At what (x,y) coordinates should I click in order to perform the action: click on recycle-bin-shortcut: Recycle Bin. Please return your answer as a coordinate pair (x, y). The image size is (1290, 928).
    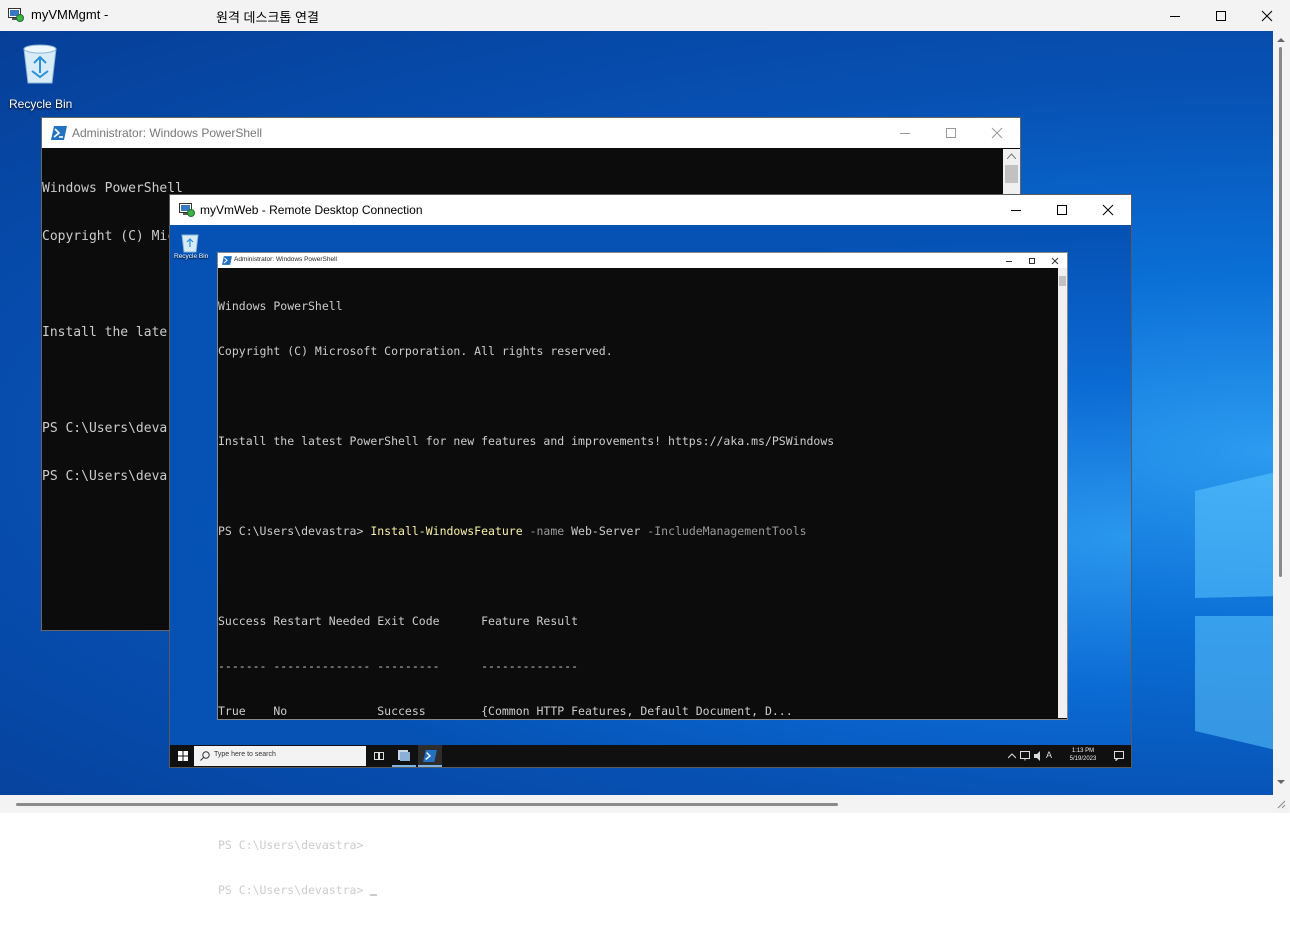
    Looking at the image, I should click on (40, 75).